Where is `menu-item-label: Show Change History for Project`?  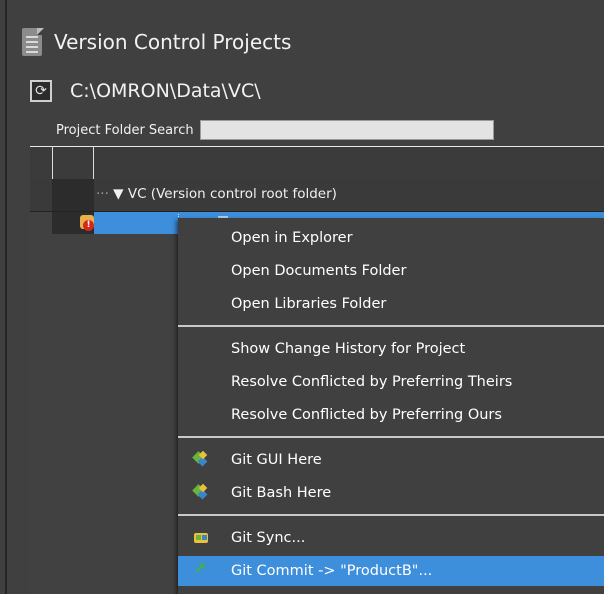
menu-item-label: Show Change History for Project is located at coordinates (348, 349).